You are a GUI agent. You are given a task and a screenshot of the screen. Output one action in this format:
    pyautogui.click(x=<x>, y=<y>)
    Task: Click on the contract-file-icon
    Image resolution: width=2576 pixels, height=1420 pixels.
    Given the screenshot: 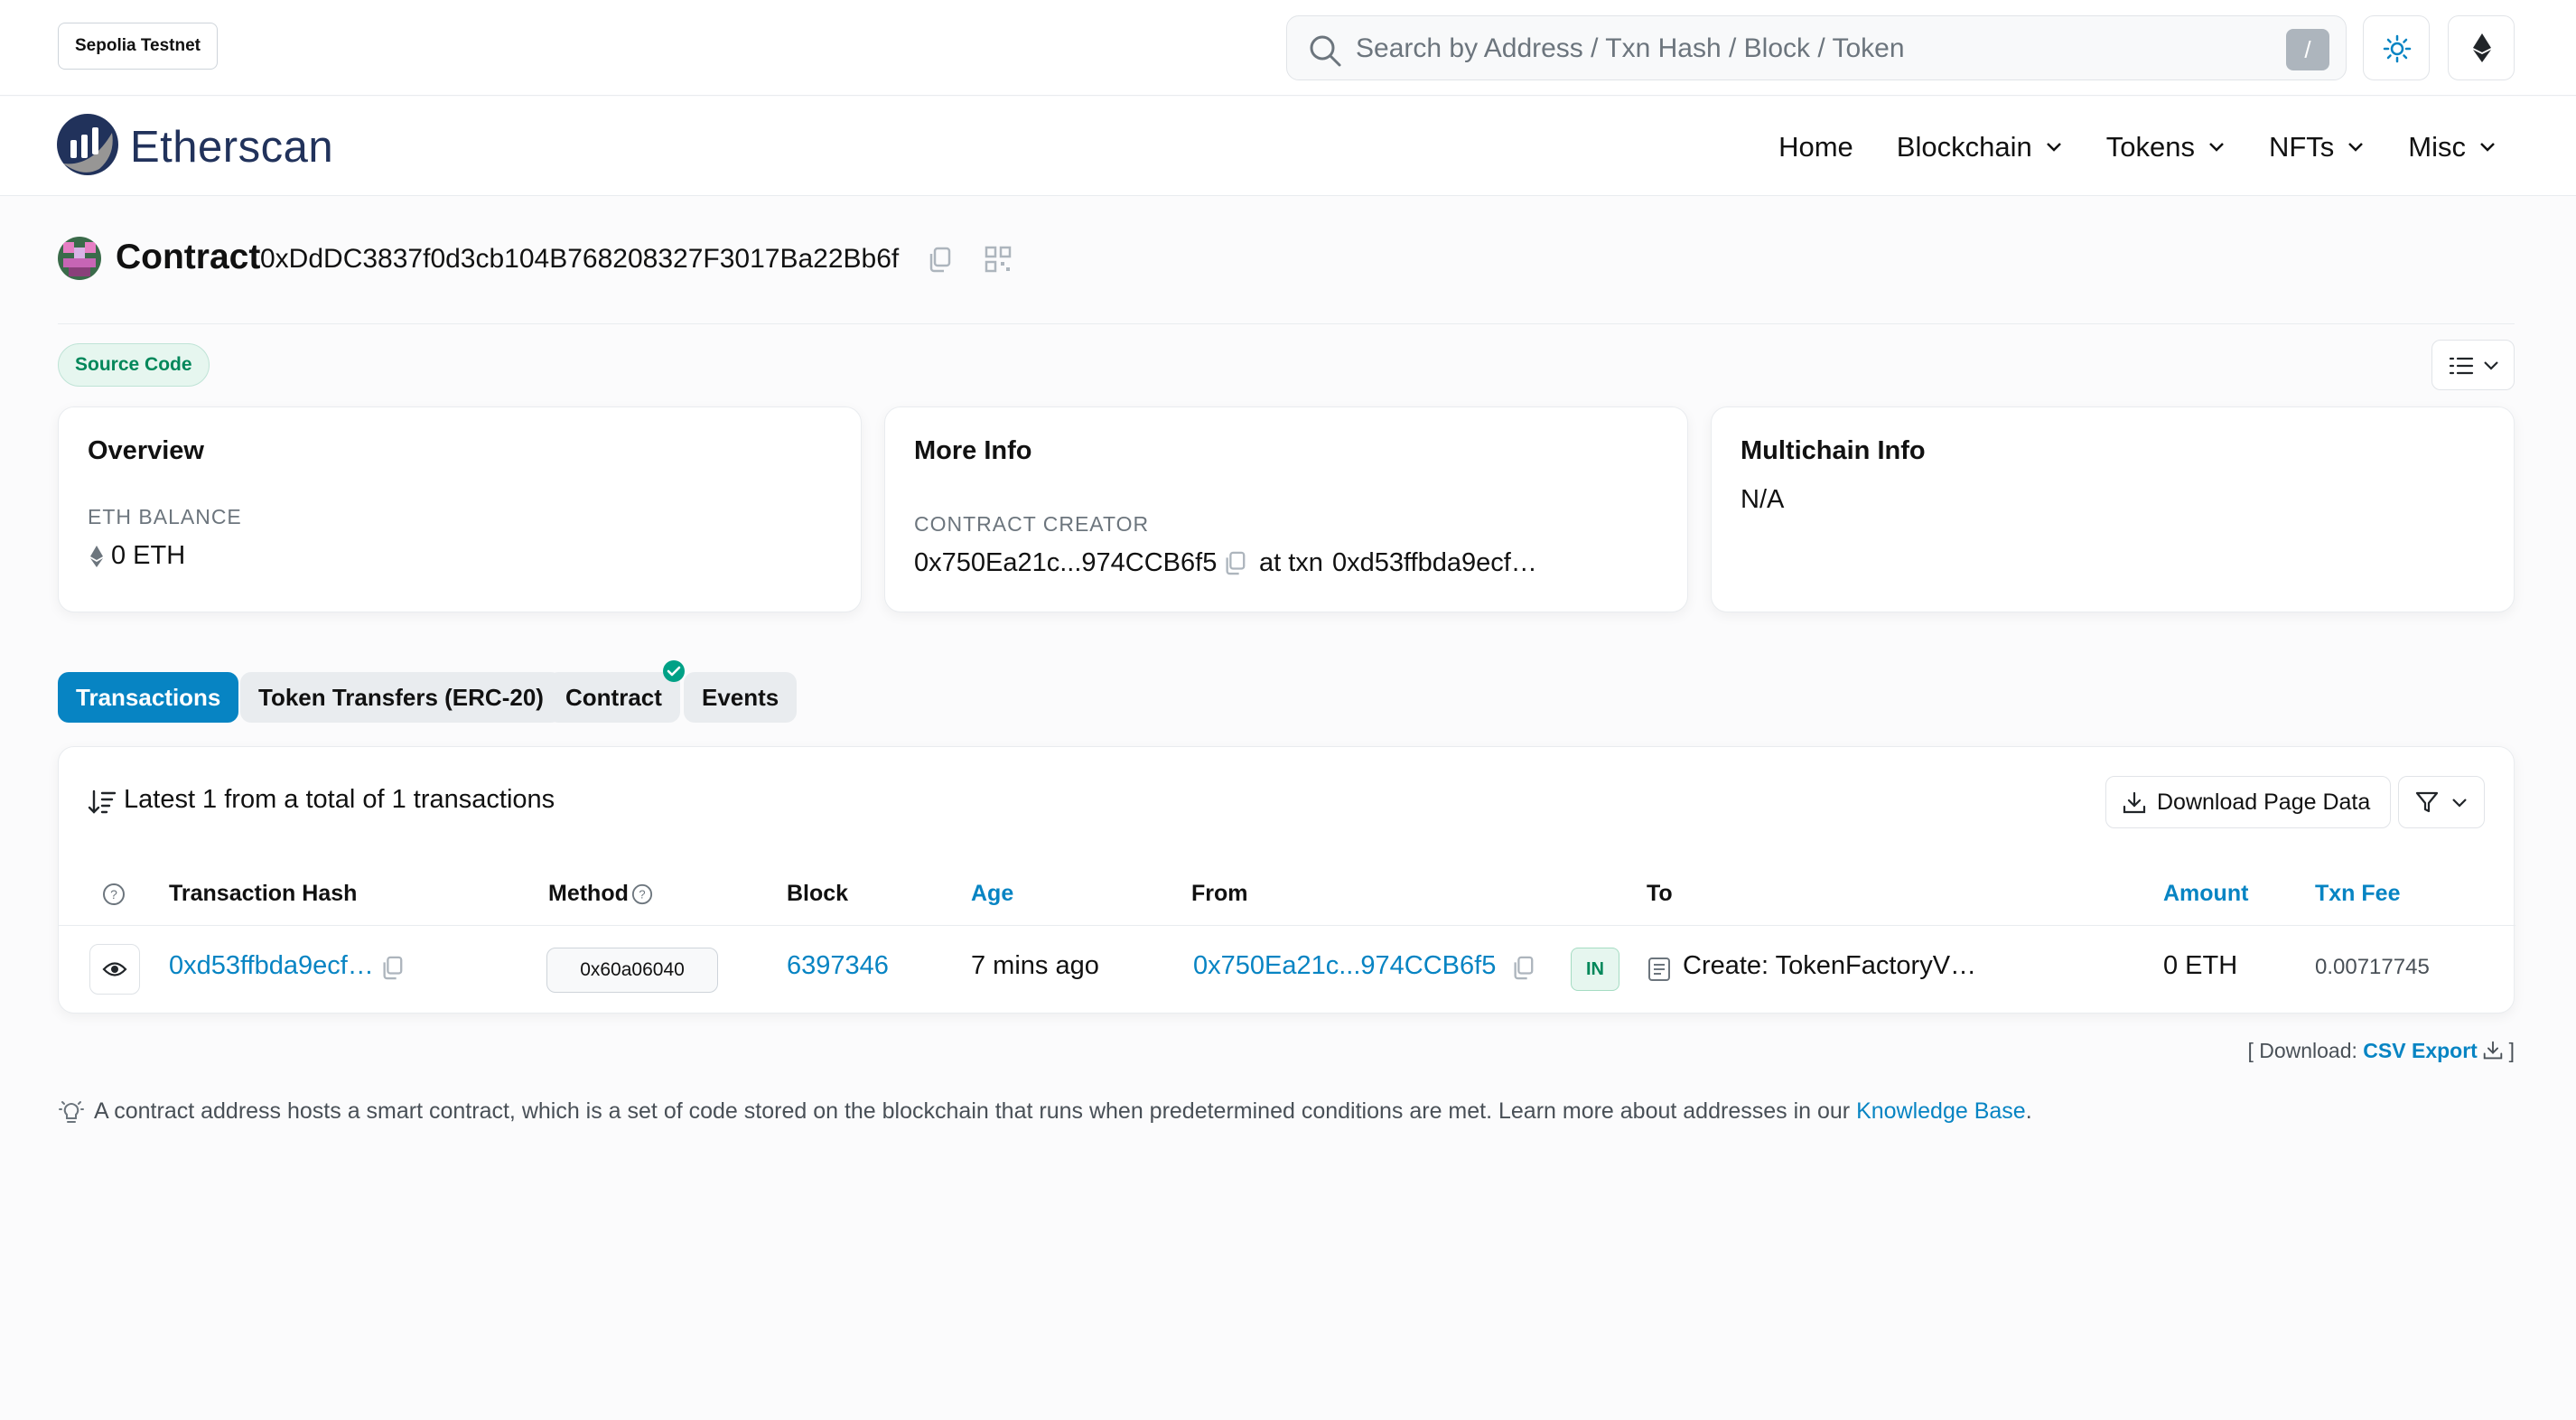 What is the action you would take?
    pyautogui.click(x=1659, y=970)
    